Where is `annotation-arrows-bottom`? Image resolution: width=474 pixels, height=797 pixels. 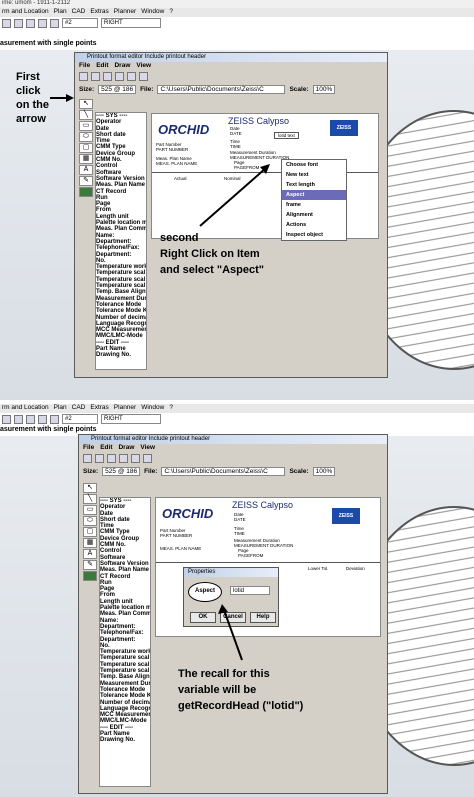
annotation-arrows-bottom is located at coordinates (230, 632).